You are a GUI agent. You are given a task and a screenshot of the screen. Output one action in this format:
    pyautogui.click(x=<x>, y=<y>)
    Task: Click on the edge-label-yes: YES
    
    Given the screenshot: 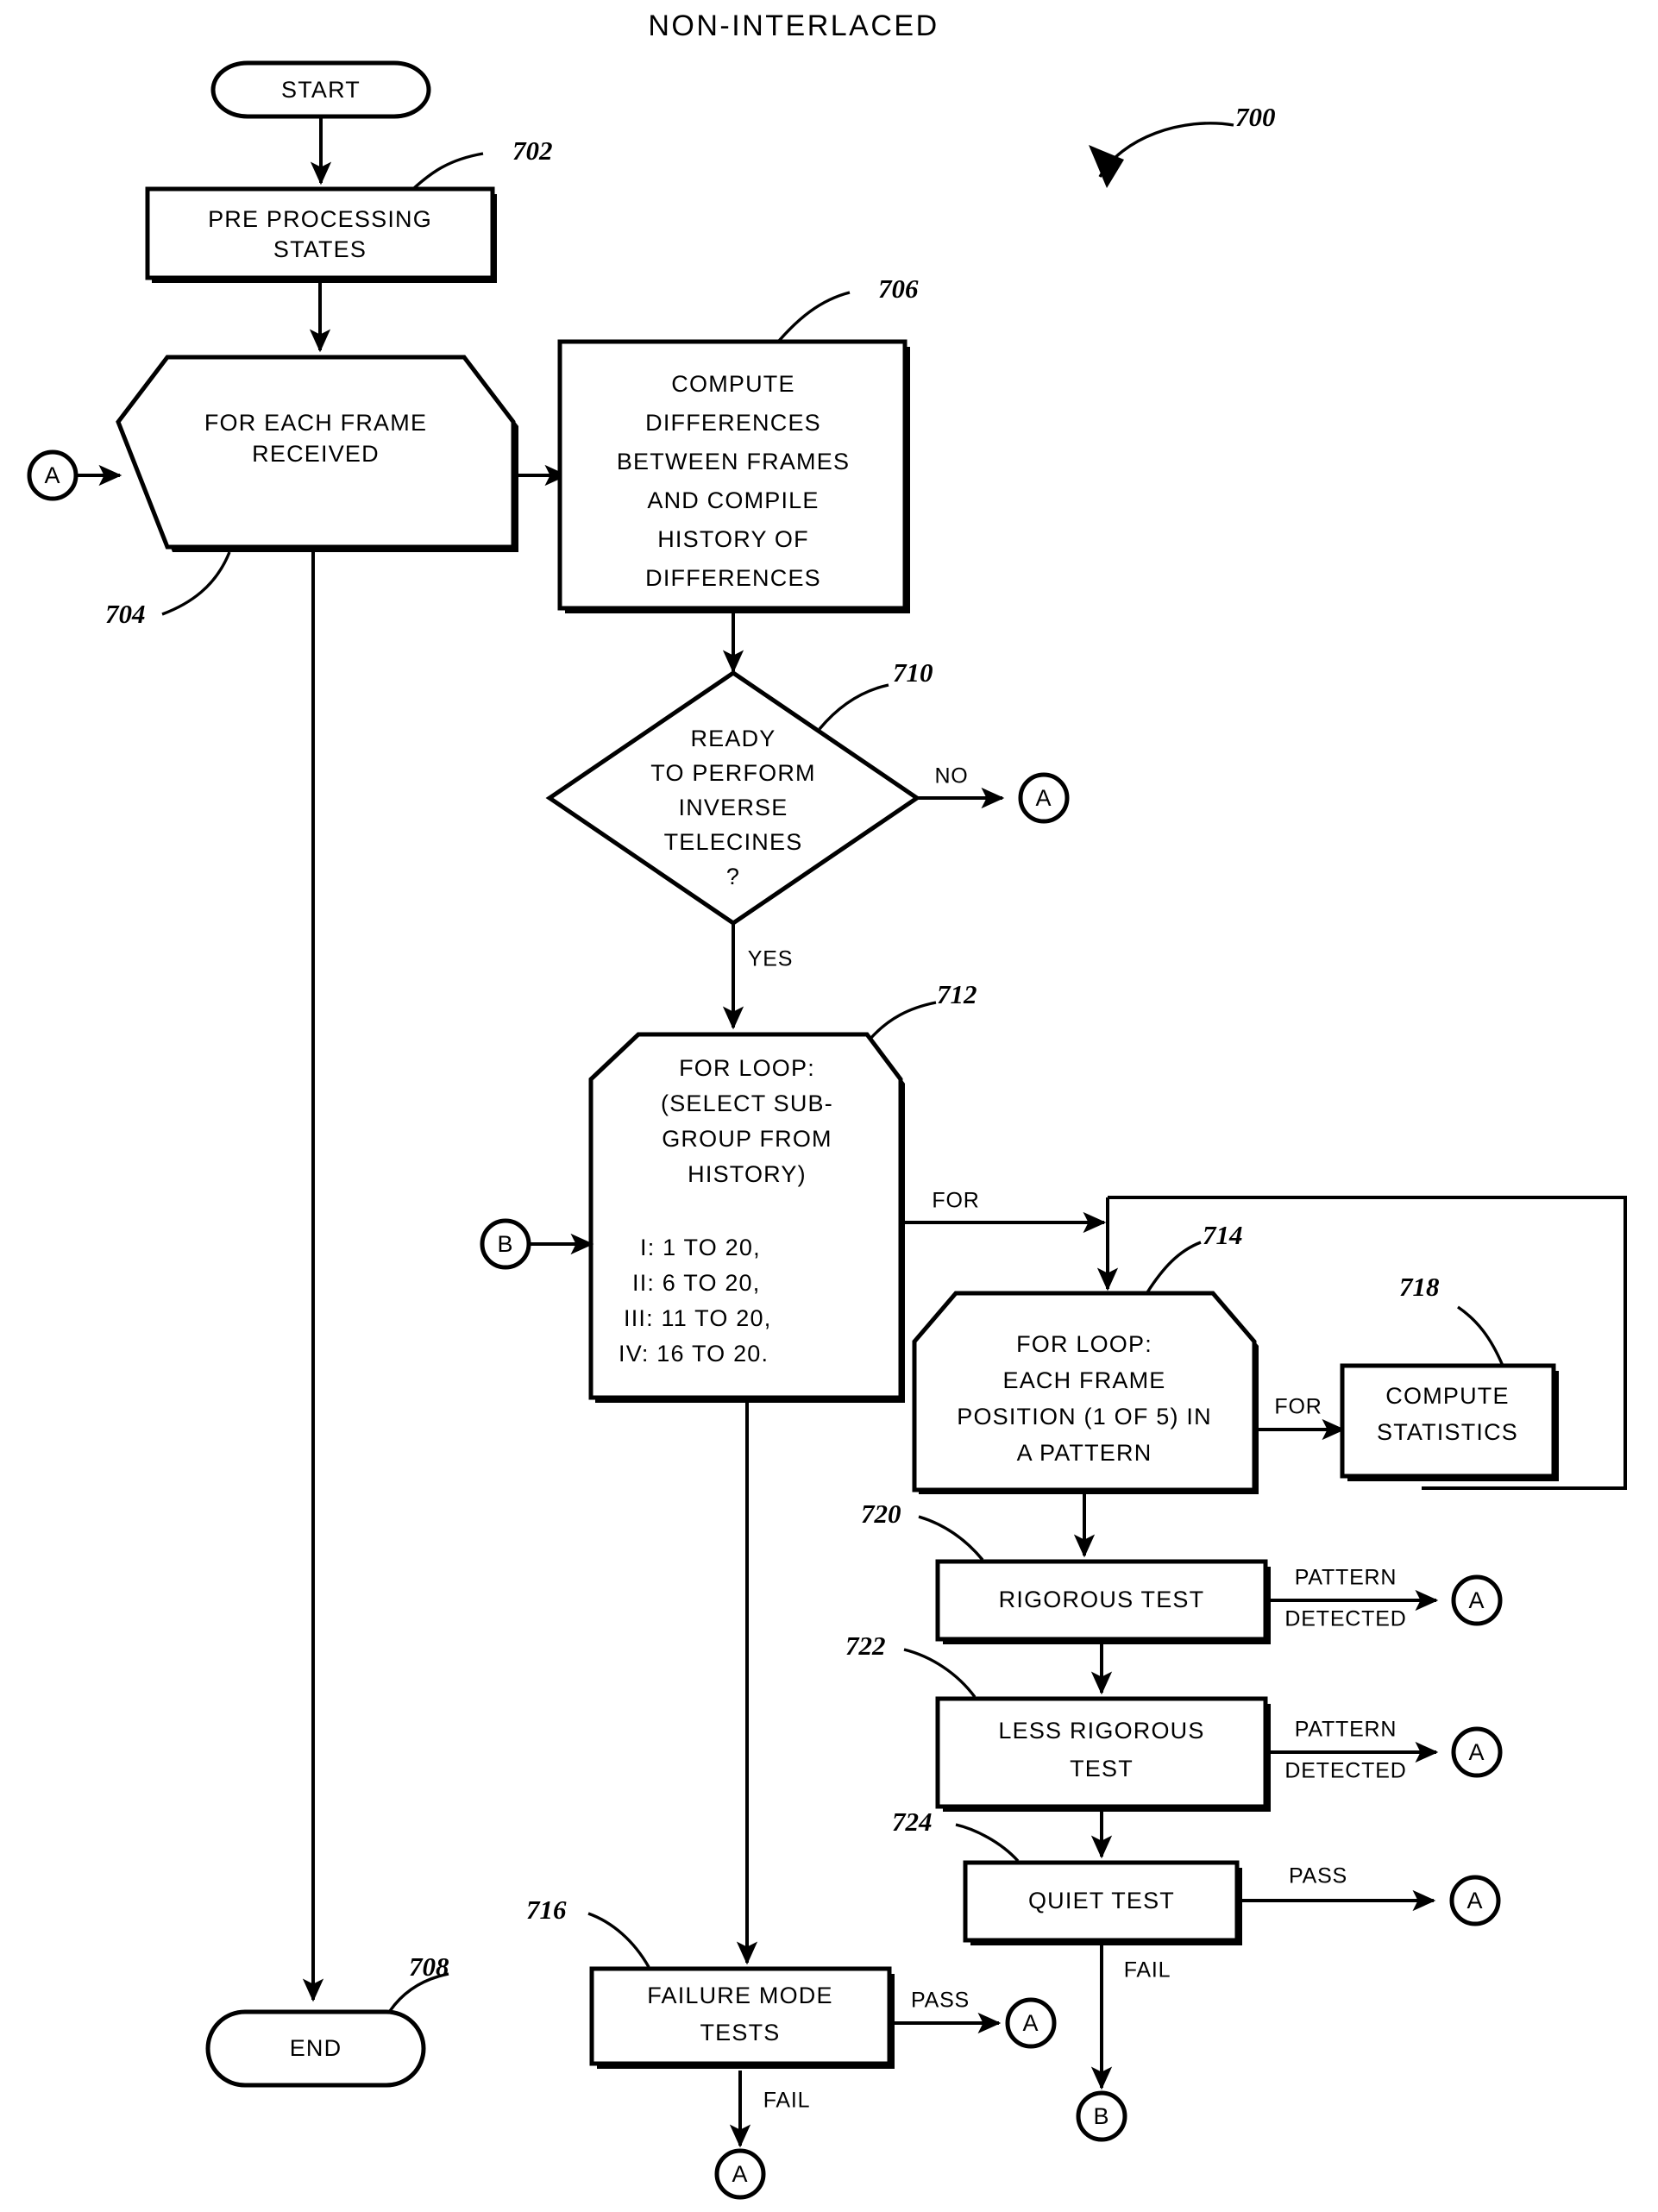 What is the action you would take?
    pyautogui.click(x=770, y=959)
    